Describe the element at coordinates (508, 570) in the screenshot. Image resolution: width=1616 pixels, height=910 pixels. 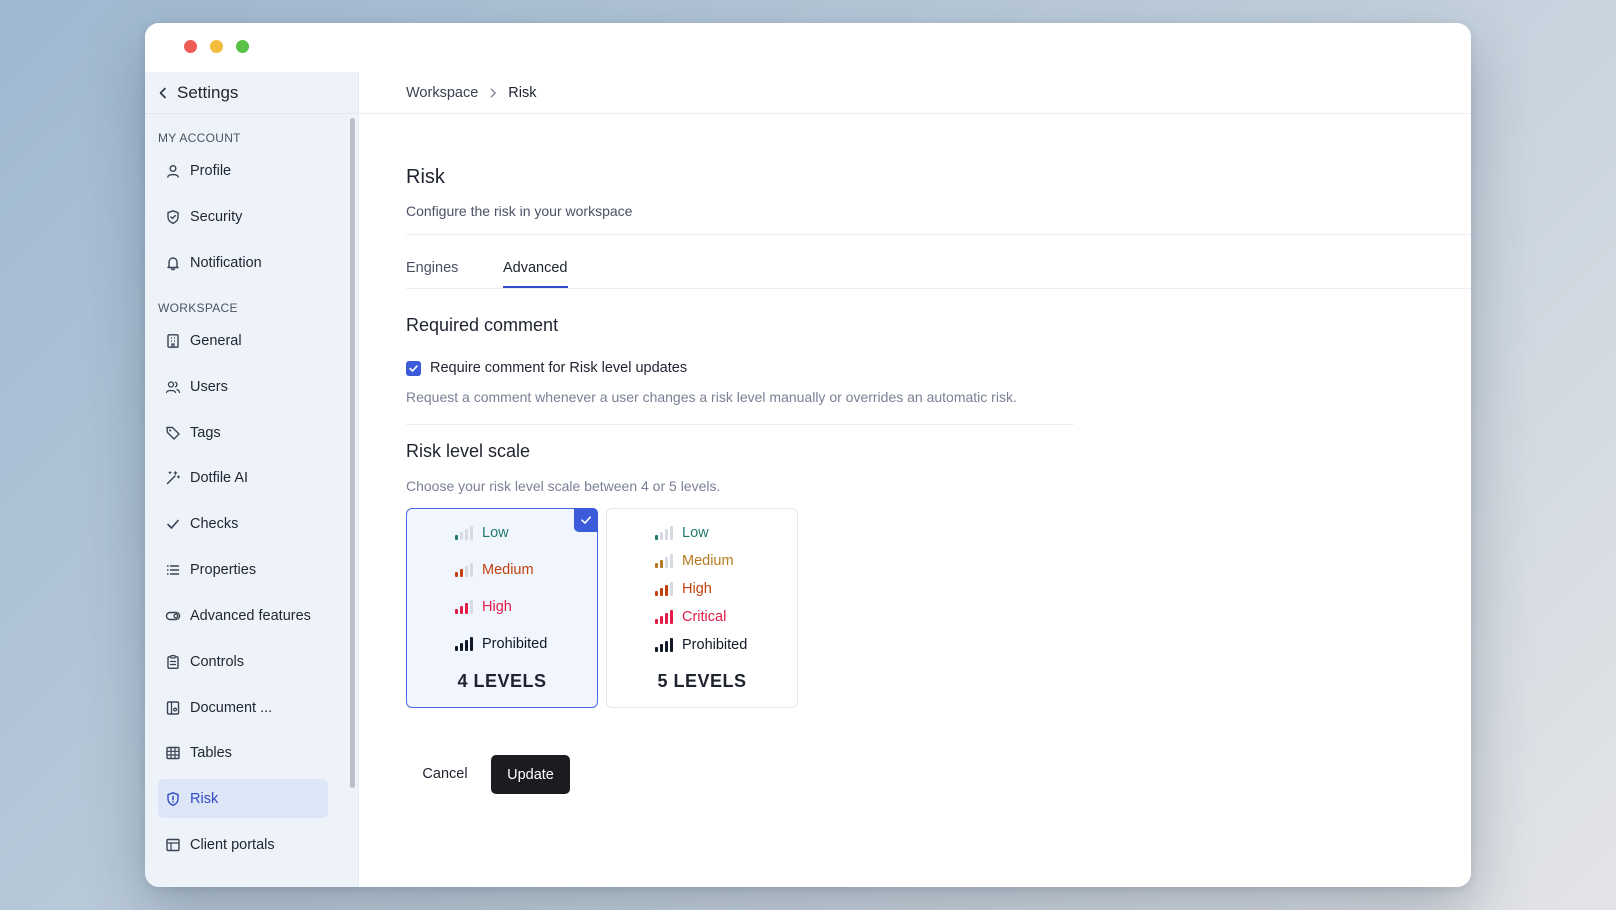
I see `level-label: Medium` at that location.